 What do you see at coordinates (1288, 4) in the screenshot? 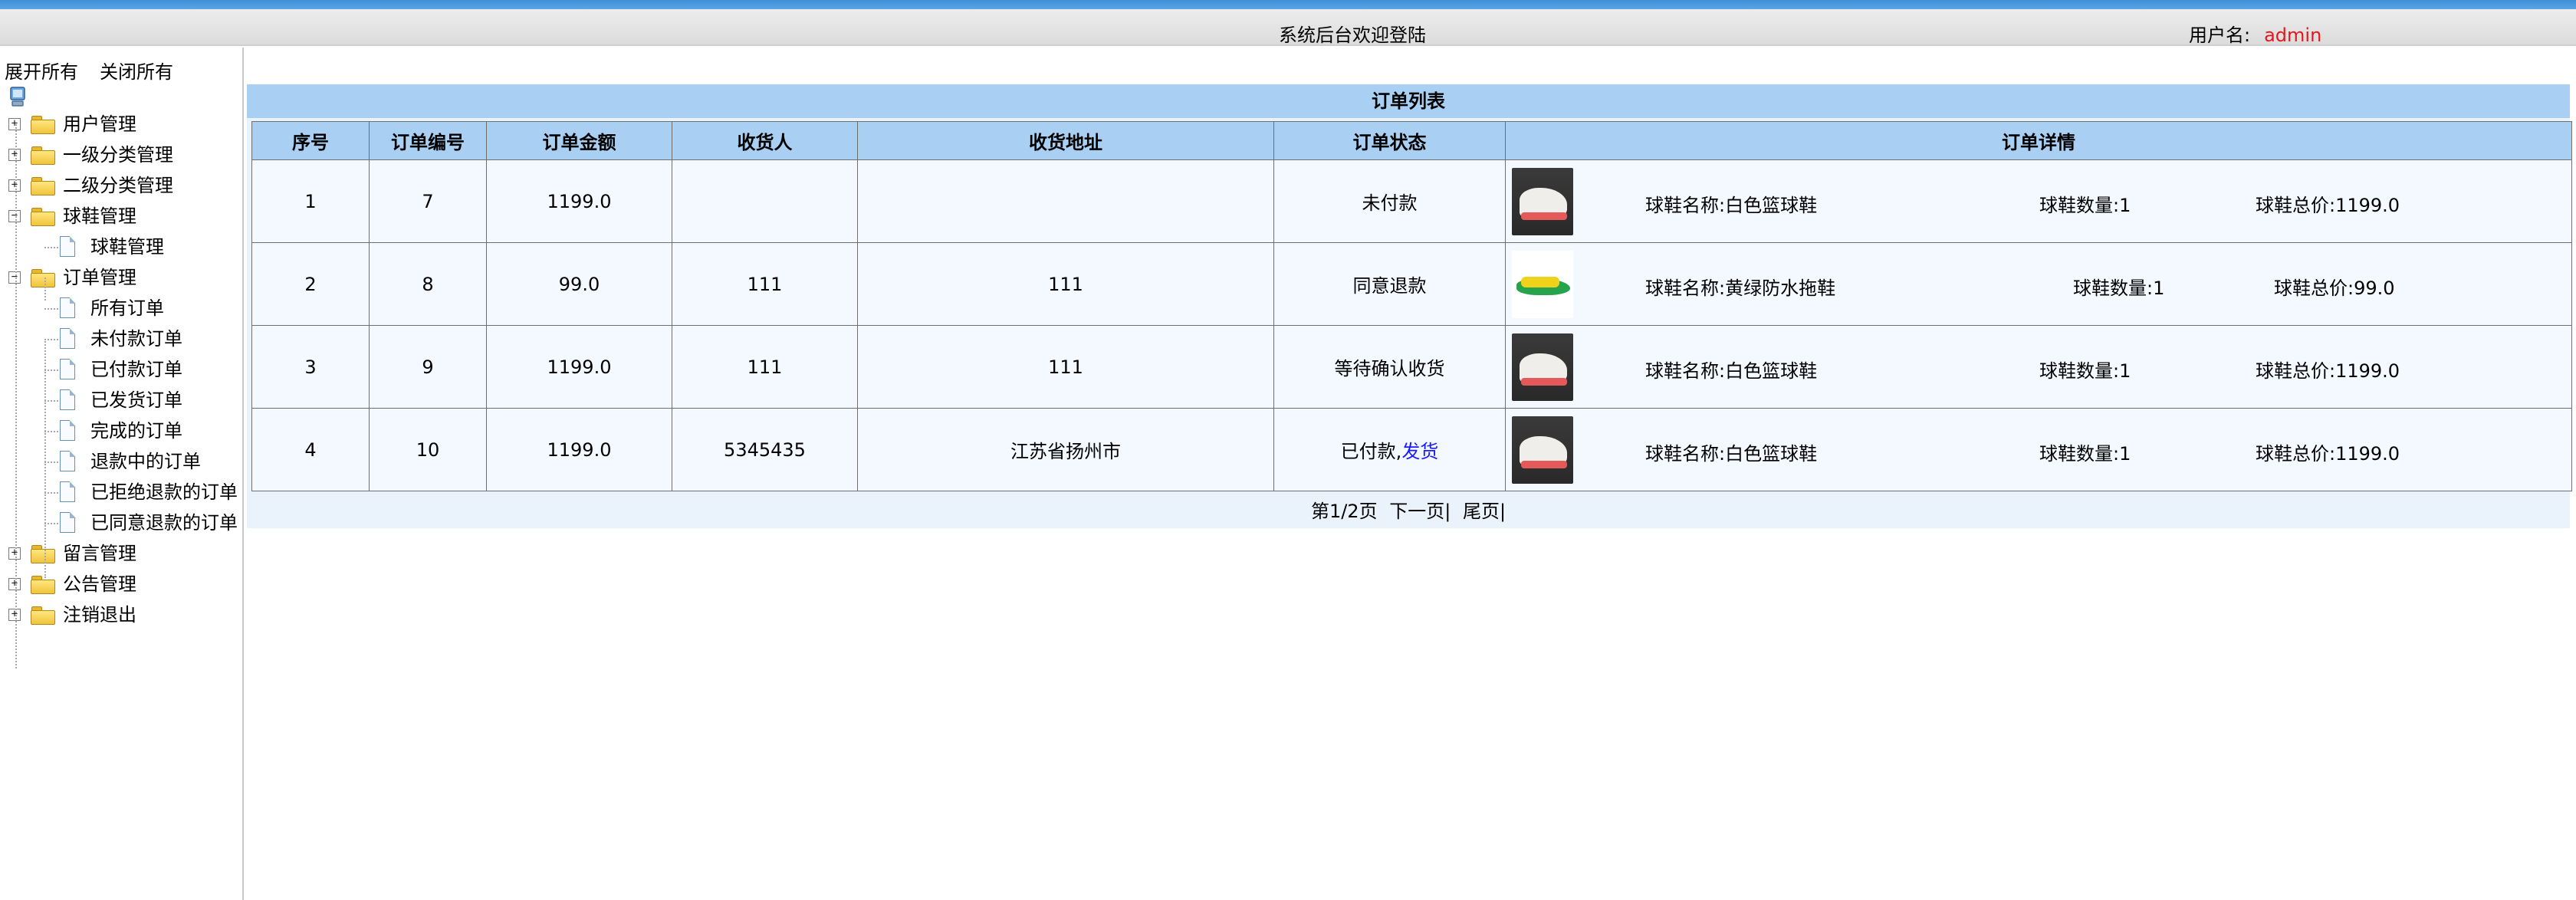
I see `top-stripe` at bounding box center [1288, 4].